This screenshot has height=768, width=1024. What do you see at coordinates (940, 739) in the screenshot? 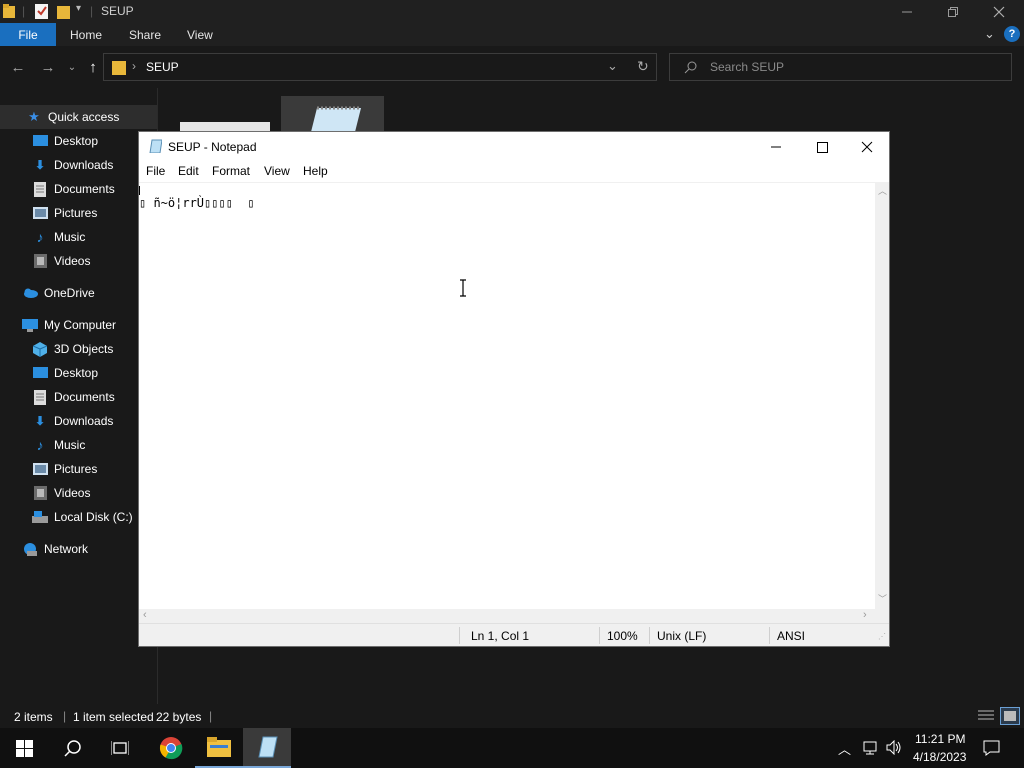
I see `clock-time: 11:21 PM` at bounding box center [940, 739].